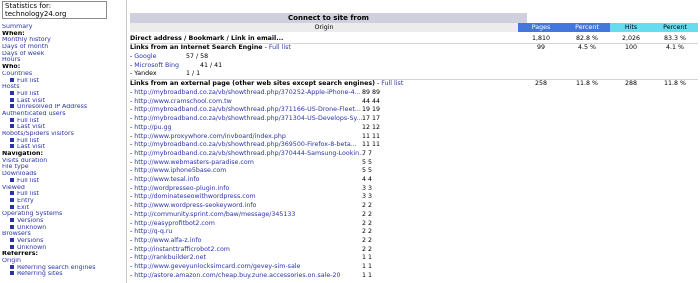 This screenshot has height=283, width=700. What do you see at coordinates (366, 119) in the screenshot?
I see `link-pages: 17` at bounding box center [366, 119].